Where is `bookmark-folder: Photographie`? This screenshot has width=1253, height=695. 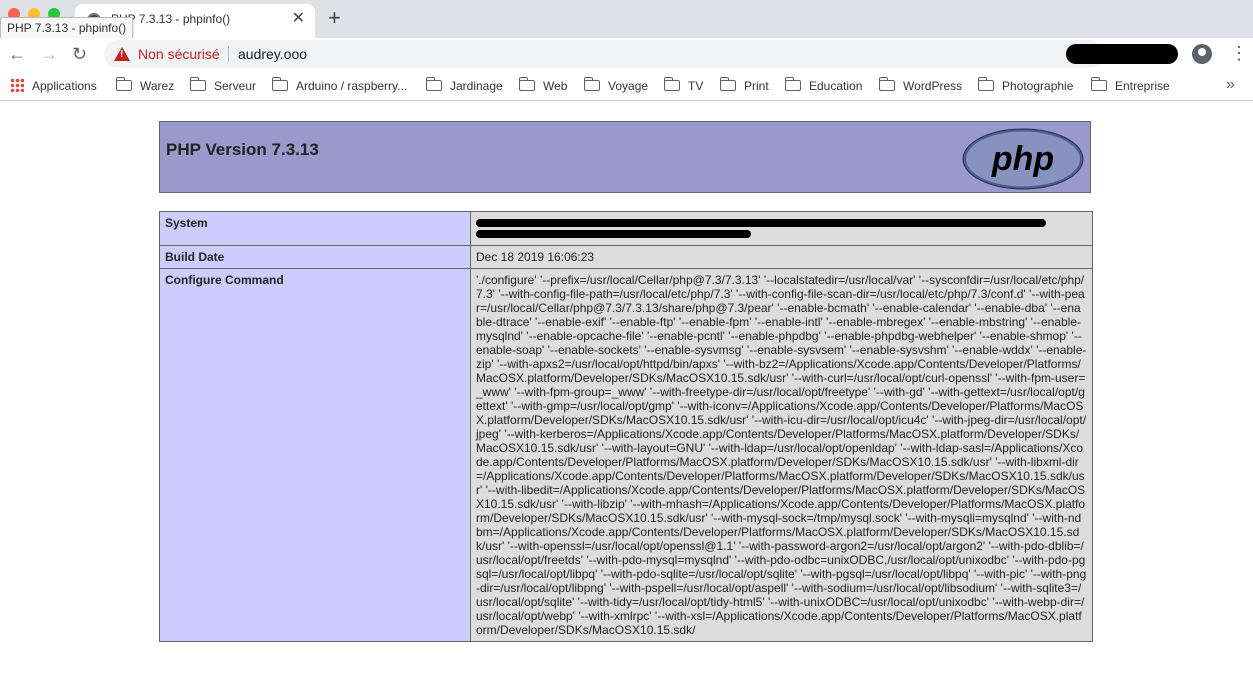 bookmark-folder: Photographie is located at coordinates (1025, 85).